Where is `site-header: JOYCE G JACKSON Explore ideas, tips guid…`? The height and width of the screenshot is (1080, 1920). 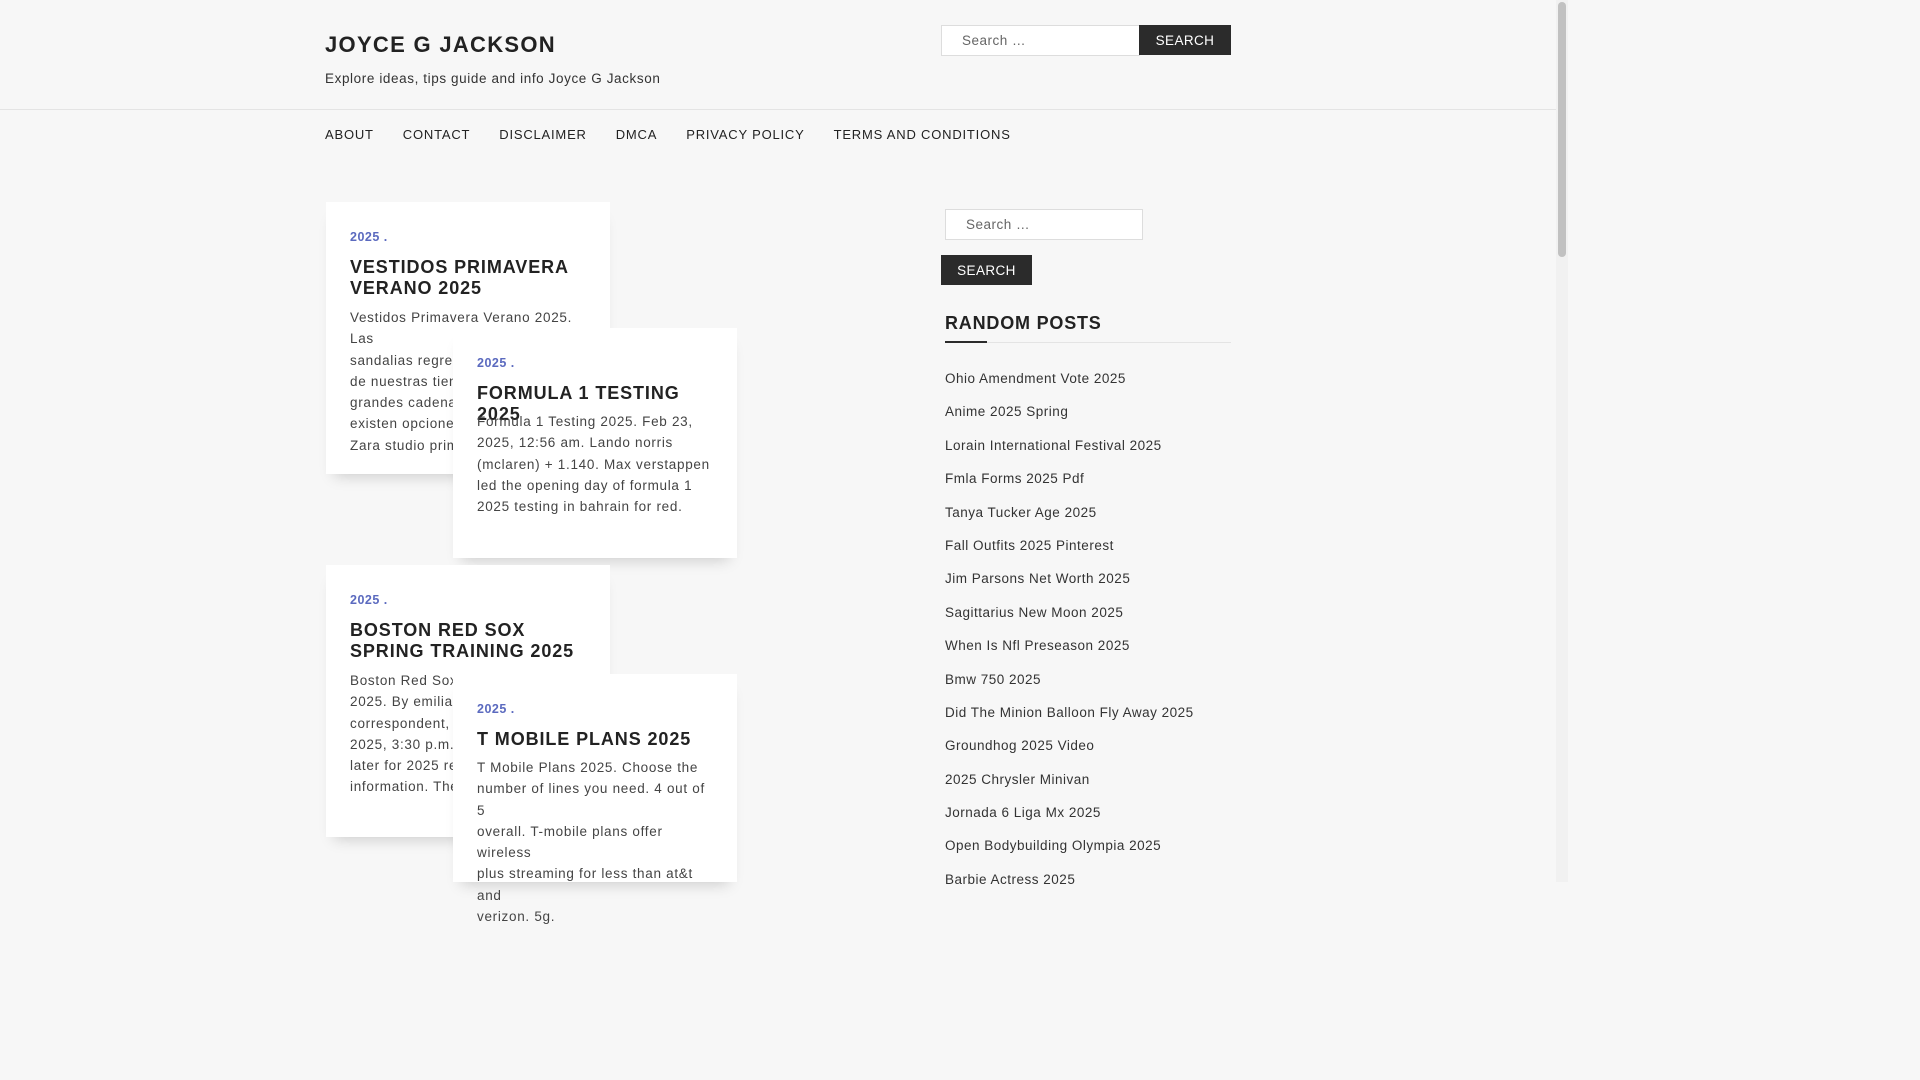 site-header: JOYCE G JACKSON Explore ideas, tips guid… is located at coordinates (778, 55).